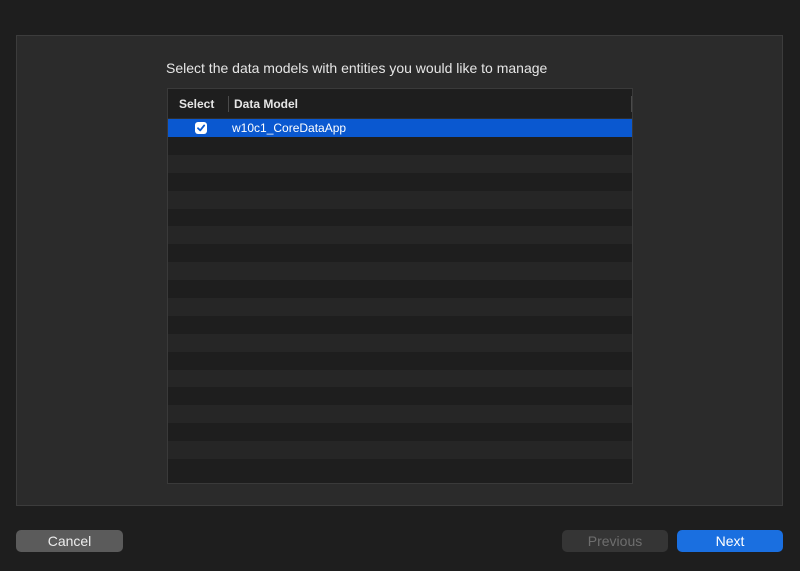 The width and height of the screenshot is (800, 571). Describe the element at coordinates (400, 104) in the screenshot. I see `table-header: Select Data Model` at that location.